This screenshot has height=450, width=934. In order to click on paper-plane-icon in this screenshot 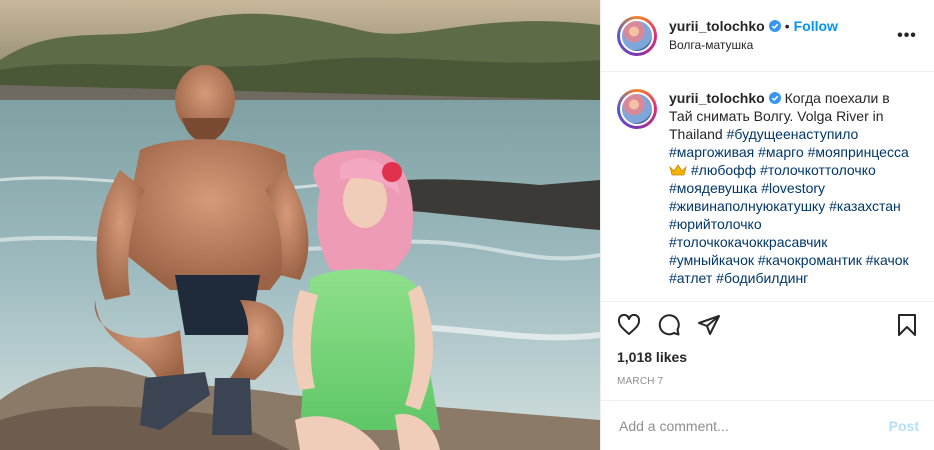, I will do `click(709, 325)`.